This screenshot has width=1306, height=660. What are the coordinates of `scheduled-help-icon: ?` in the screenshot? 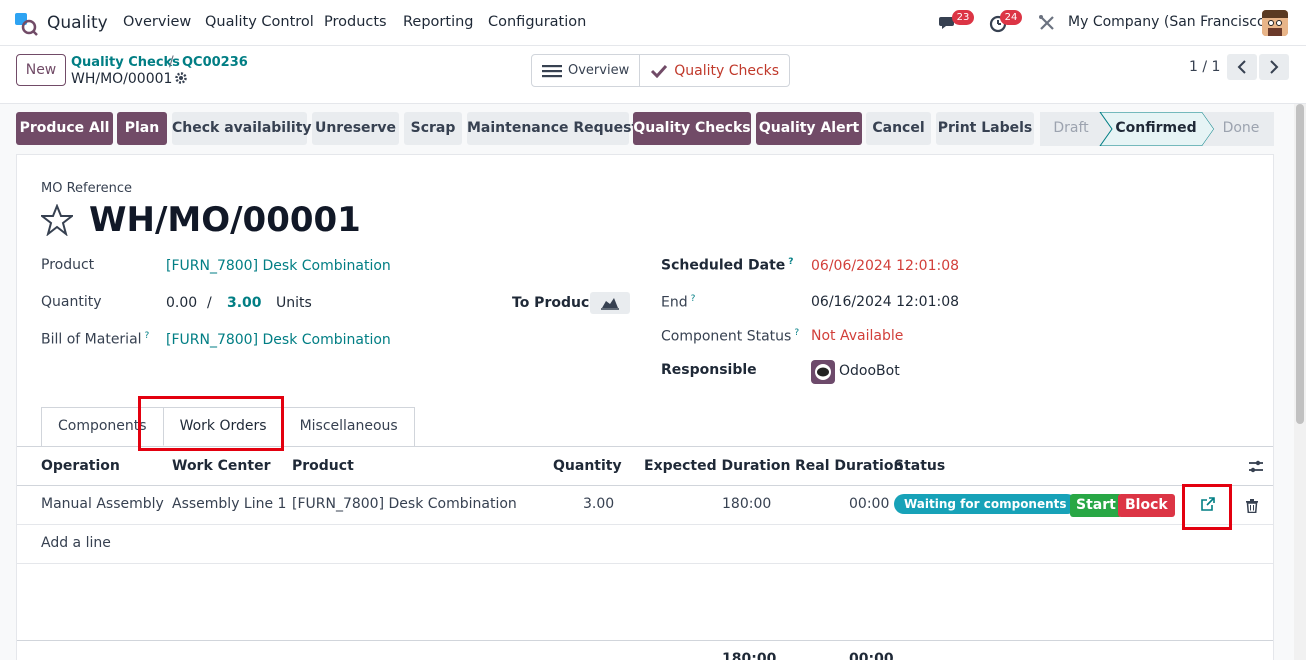 It's located at (790, 262).